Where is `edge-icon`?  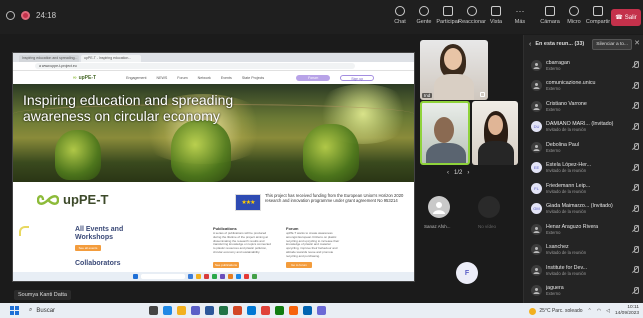
edge-icon is located at coordinates (167, 310).